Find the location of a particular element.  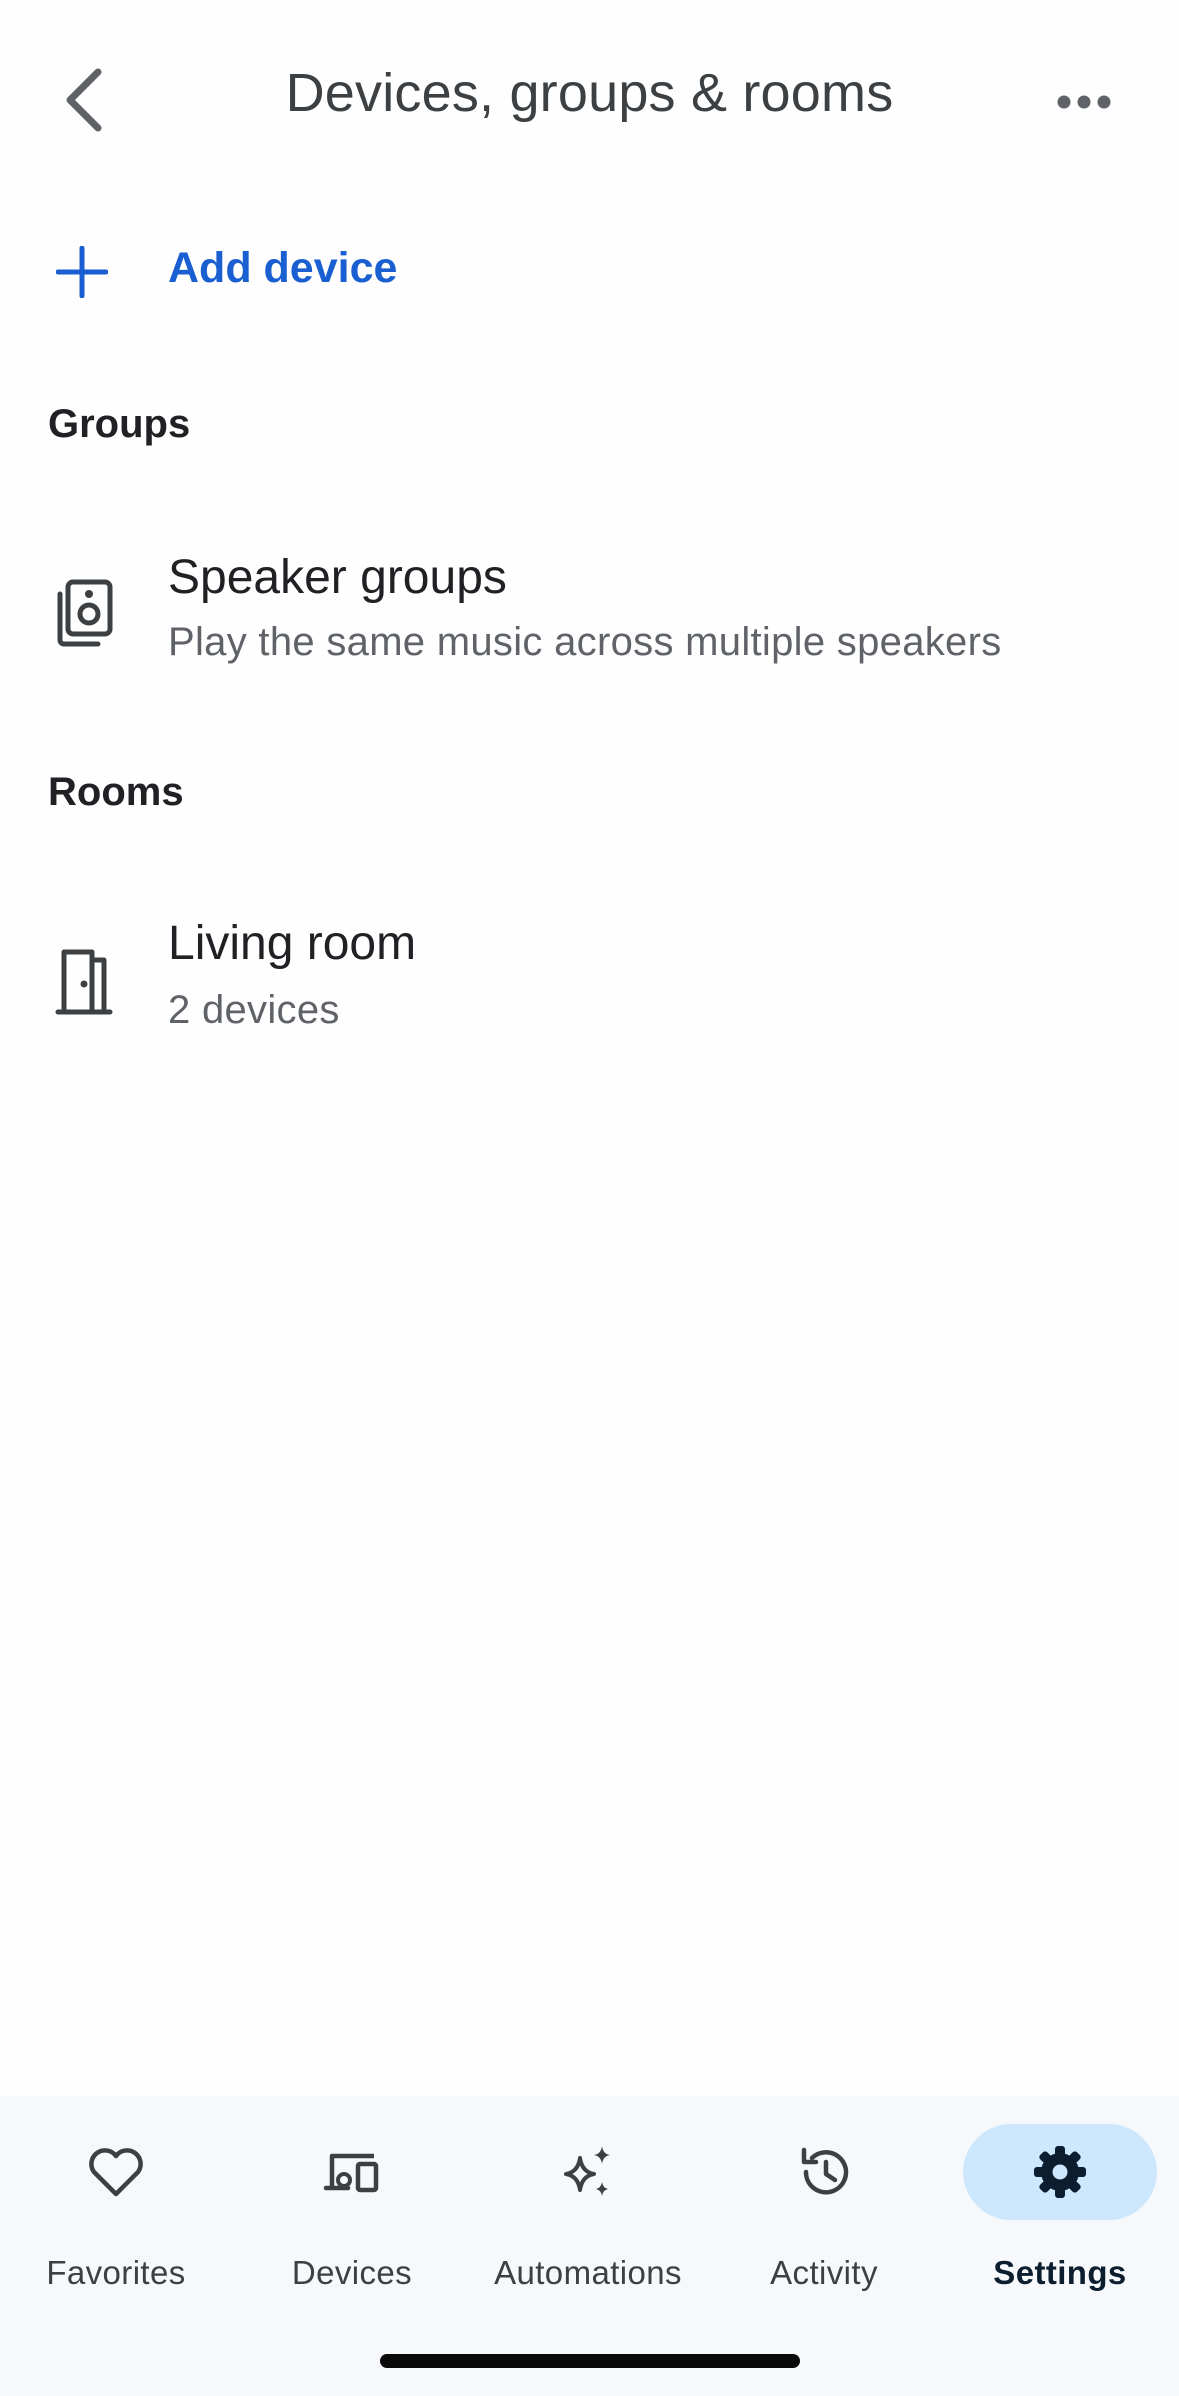

nav-item-favorites: Favorites is located at coordinates (116, 2224).